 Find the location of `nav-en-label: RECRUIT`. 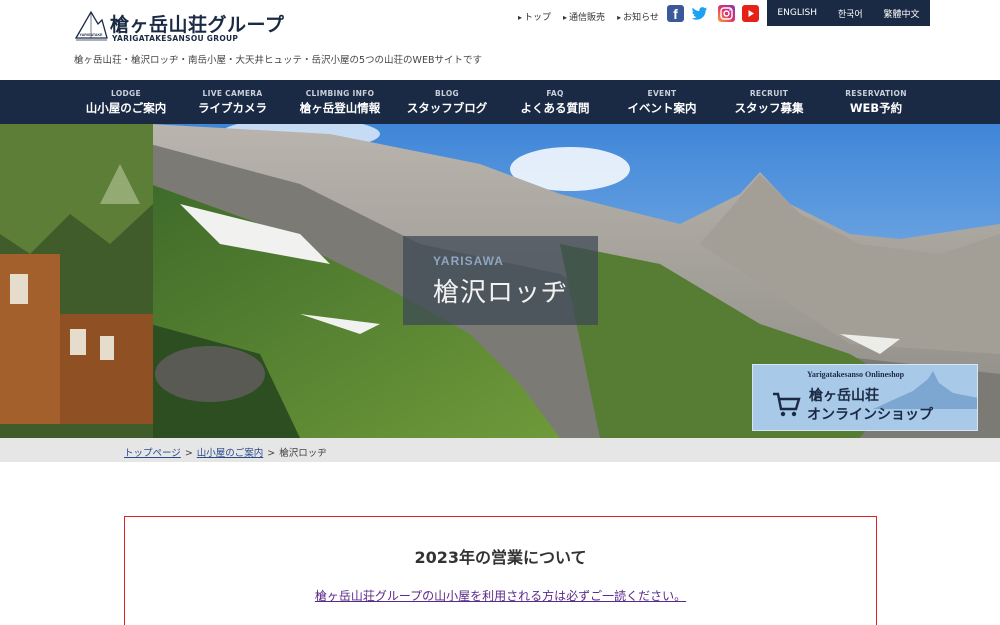

nav-en-label: RECRUIT is located at coordinates (769, 93).